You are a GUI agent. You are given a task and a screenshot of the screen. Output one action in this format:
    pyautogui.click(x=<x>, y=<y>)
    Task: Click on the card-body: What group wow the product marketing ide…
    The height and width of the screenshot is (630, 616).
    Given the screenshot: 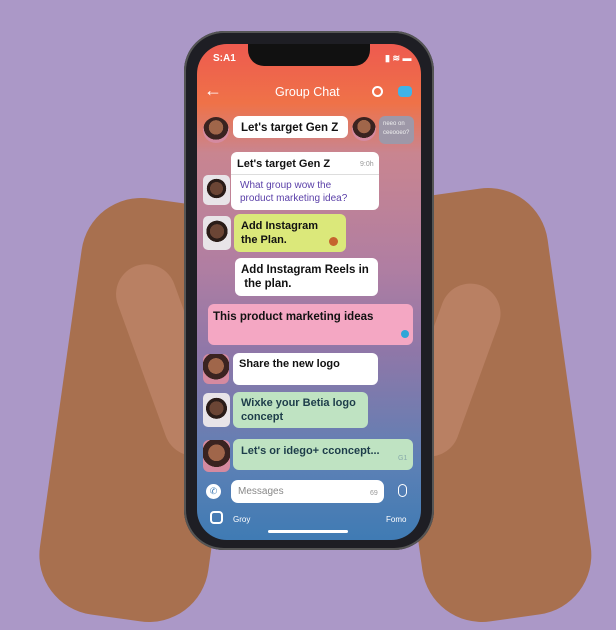 What is the action you would take?
    pyautogui.click(x=294, y=192)
    